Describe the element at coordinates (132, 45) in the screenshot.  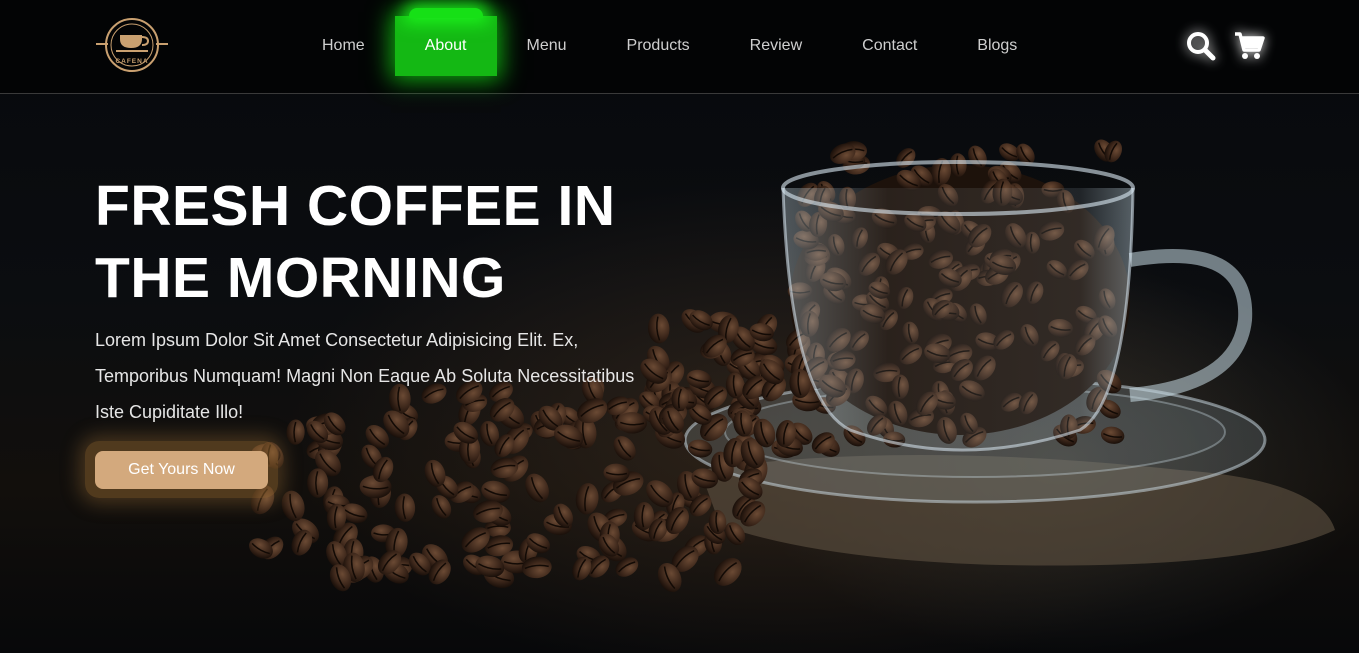
I see `cafena-logo: CAFENA` at that location.